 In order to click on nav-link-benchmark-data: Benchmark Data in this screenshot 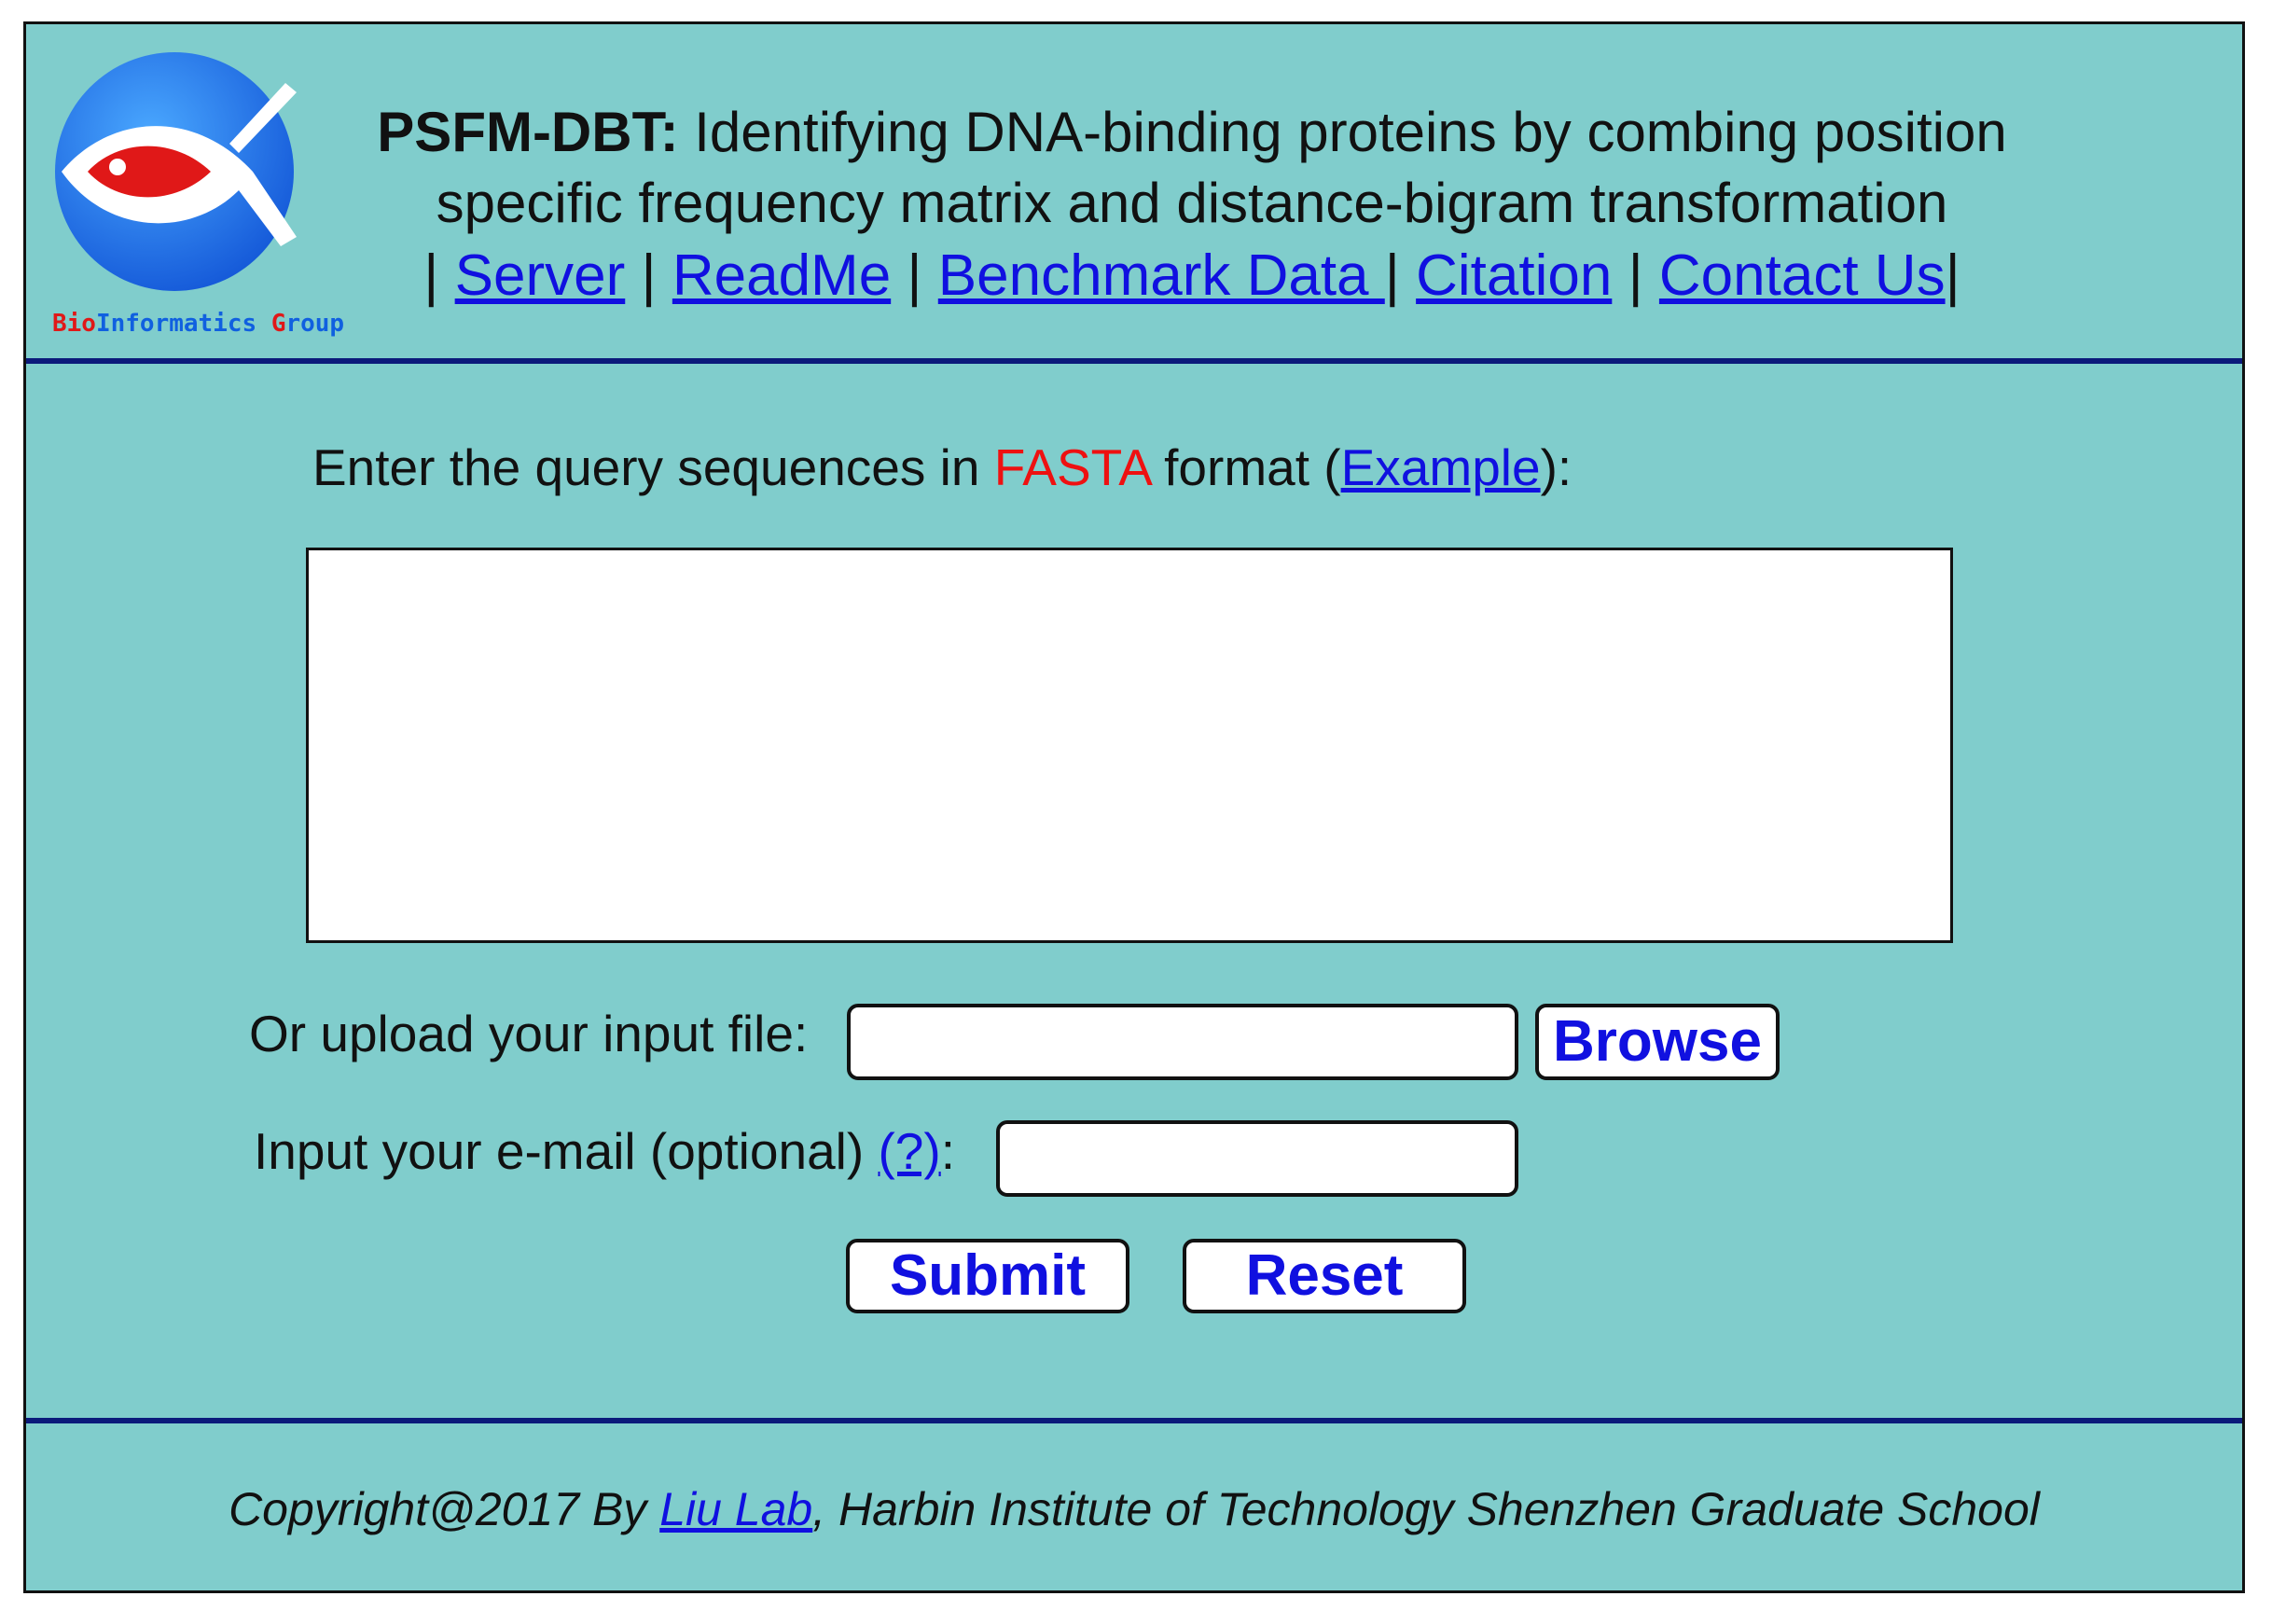, I will do `click(1161, 275)`.